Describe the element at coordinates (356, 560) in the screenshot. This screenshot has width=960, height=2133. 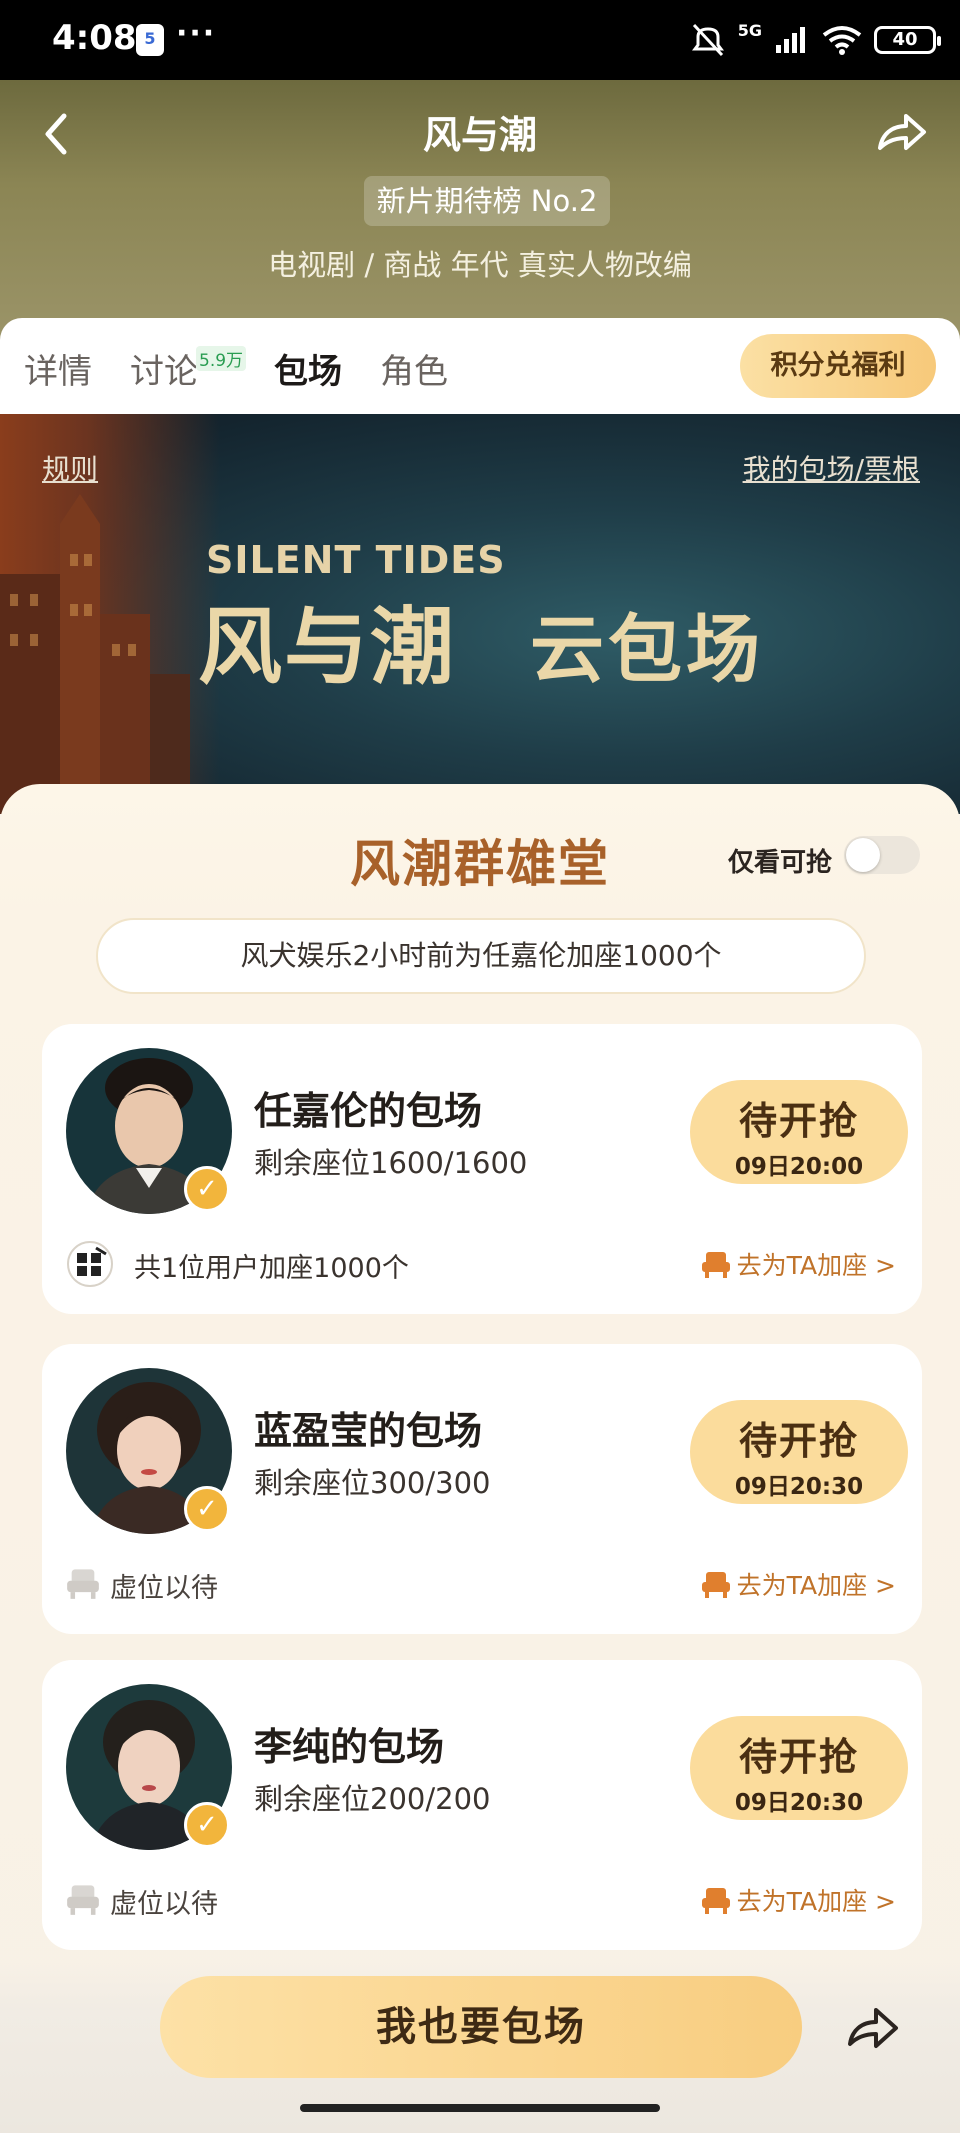
I see `show-title-english: SILENT TIDES` at that location.